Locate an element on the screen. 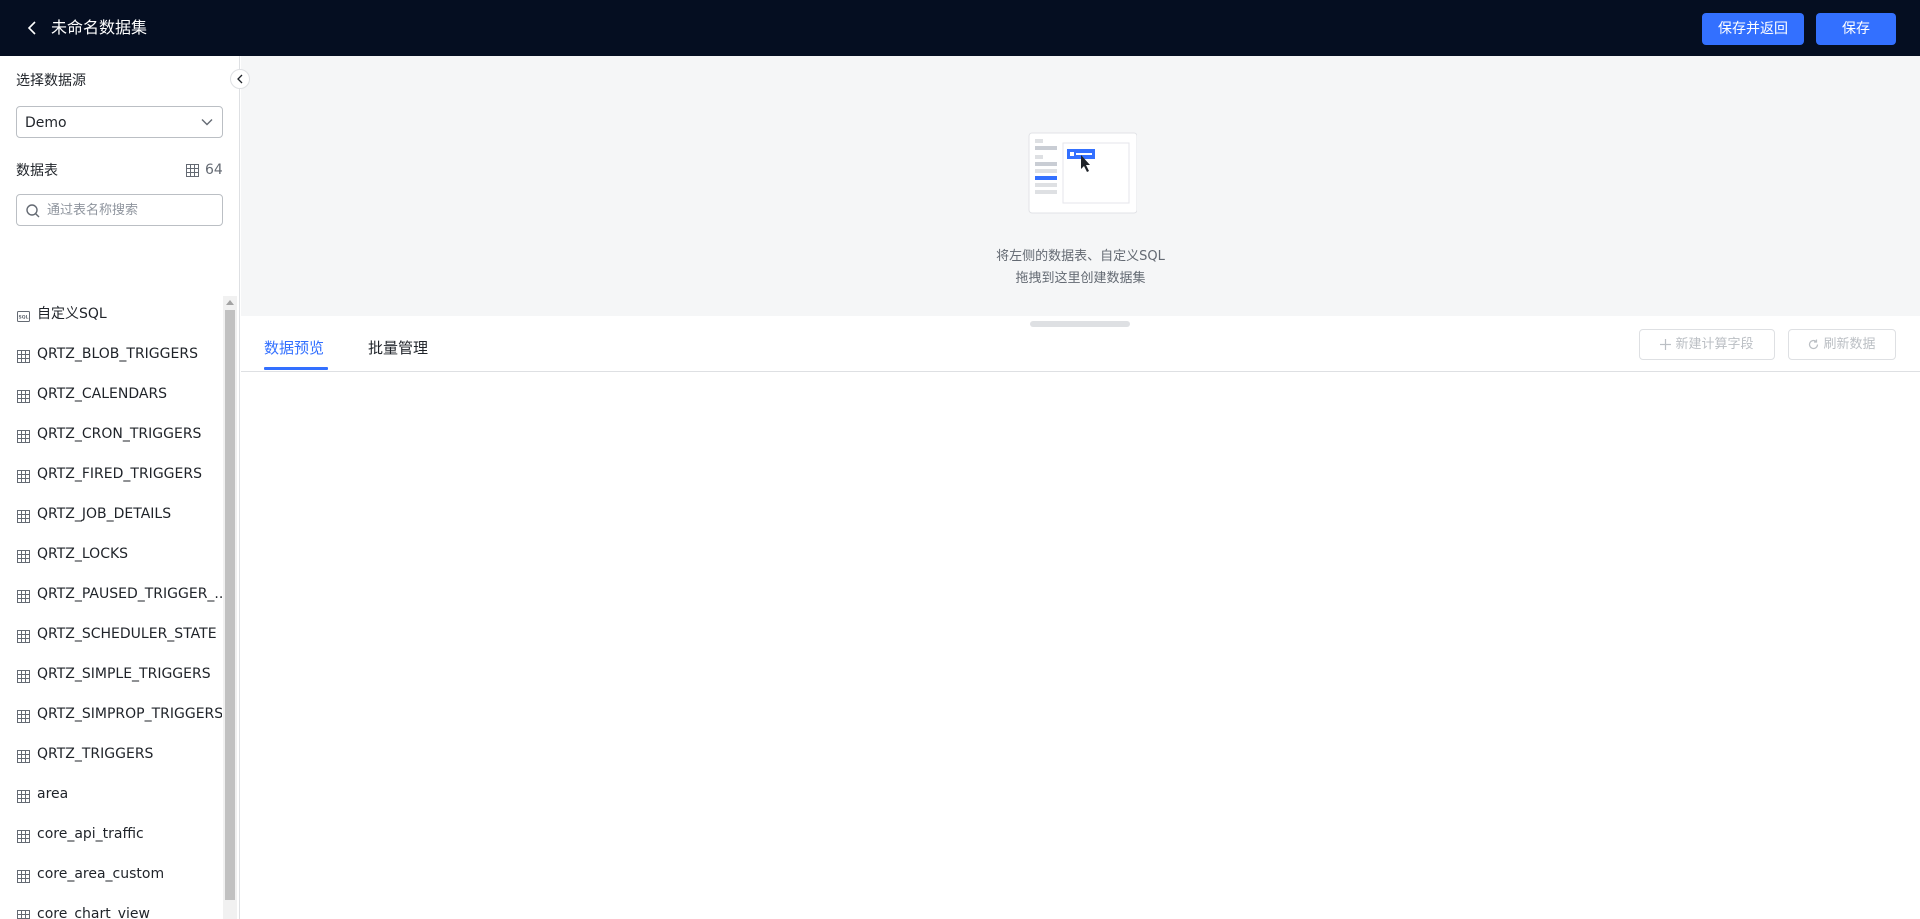  drag-drop-illustration is located at coordinates (1082, 173).